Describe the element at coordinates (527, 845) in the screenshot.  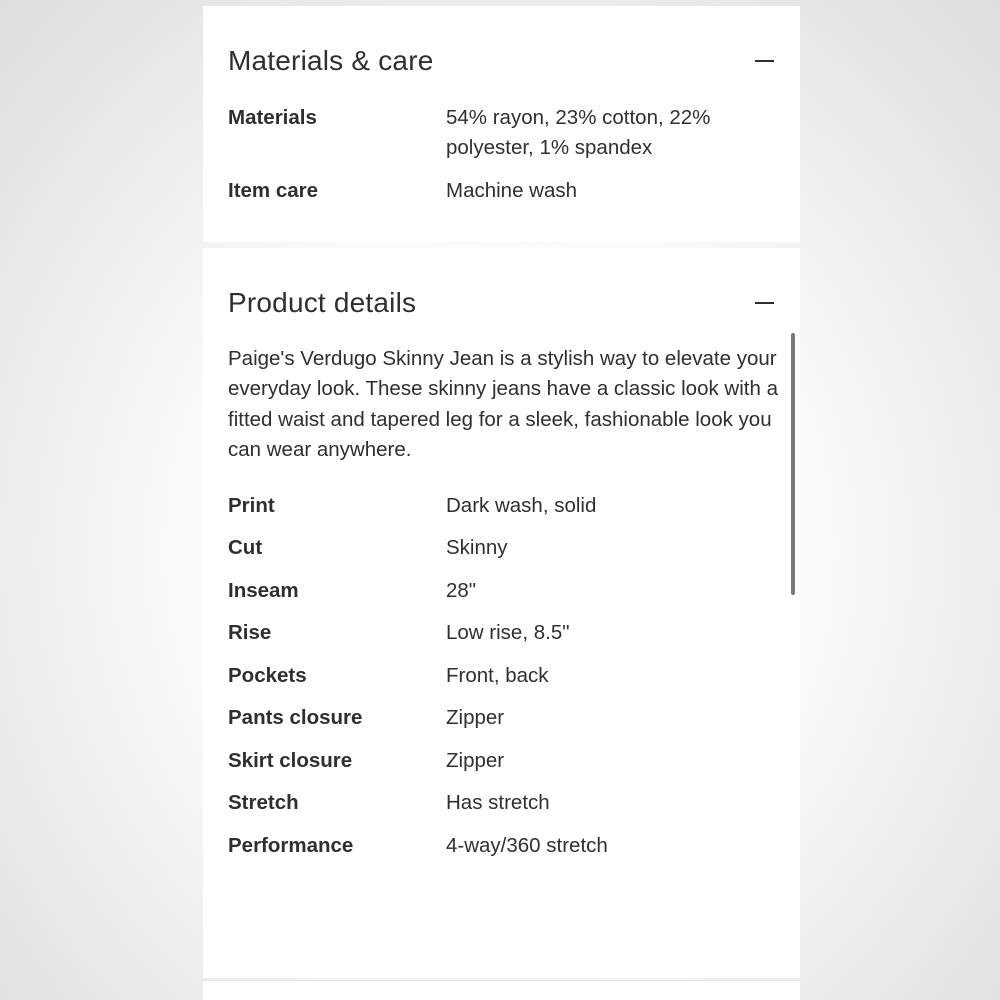
I see `spec-value: 4-way/360 stretch` at that location.